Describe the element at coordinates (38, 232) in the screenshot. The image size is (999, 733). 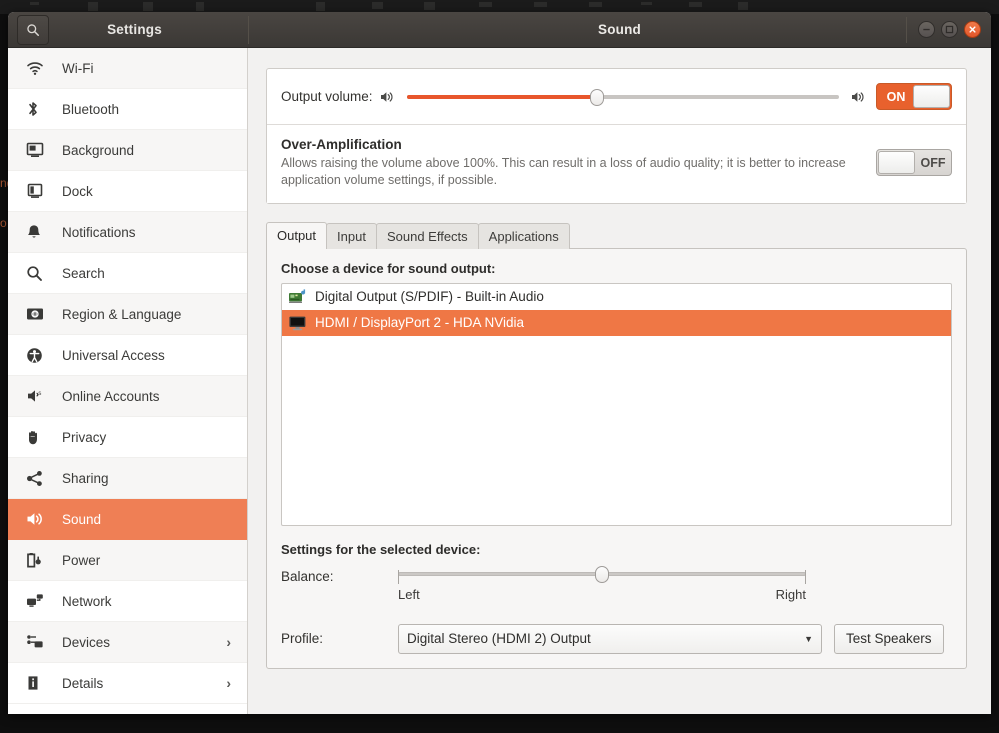
I see `bell-icon` at that location.